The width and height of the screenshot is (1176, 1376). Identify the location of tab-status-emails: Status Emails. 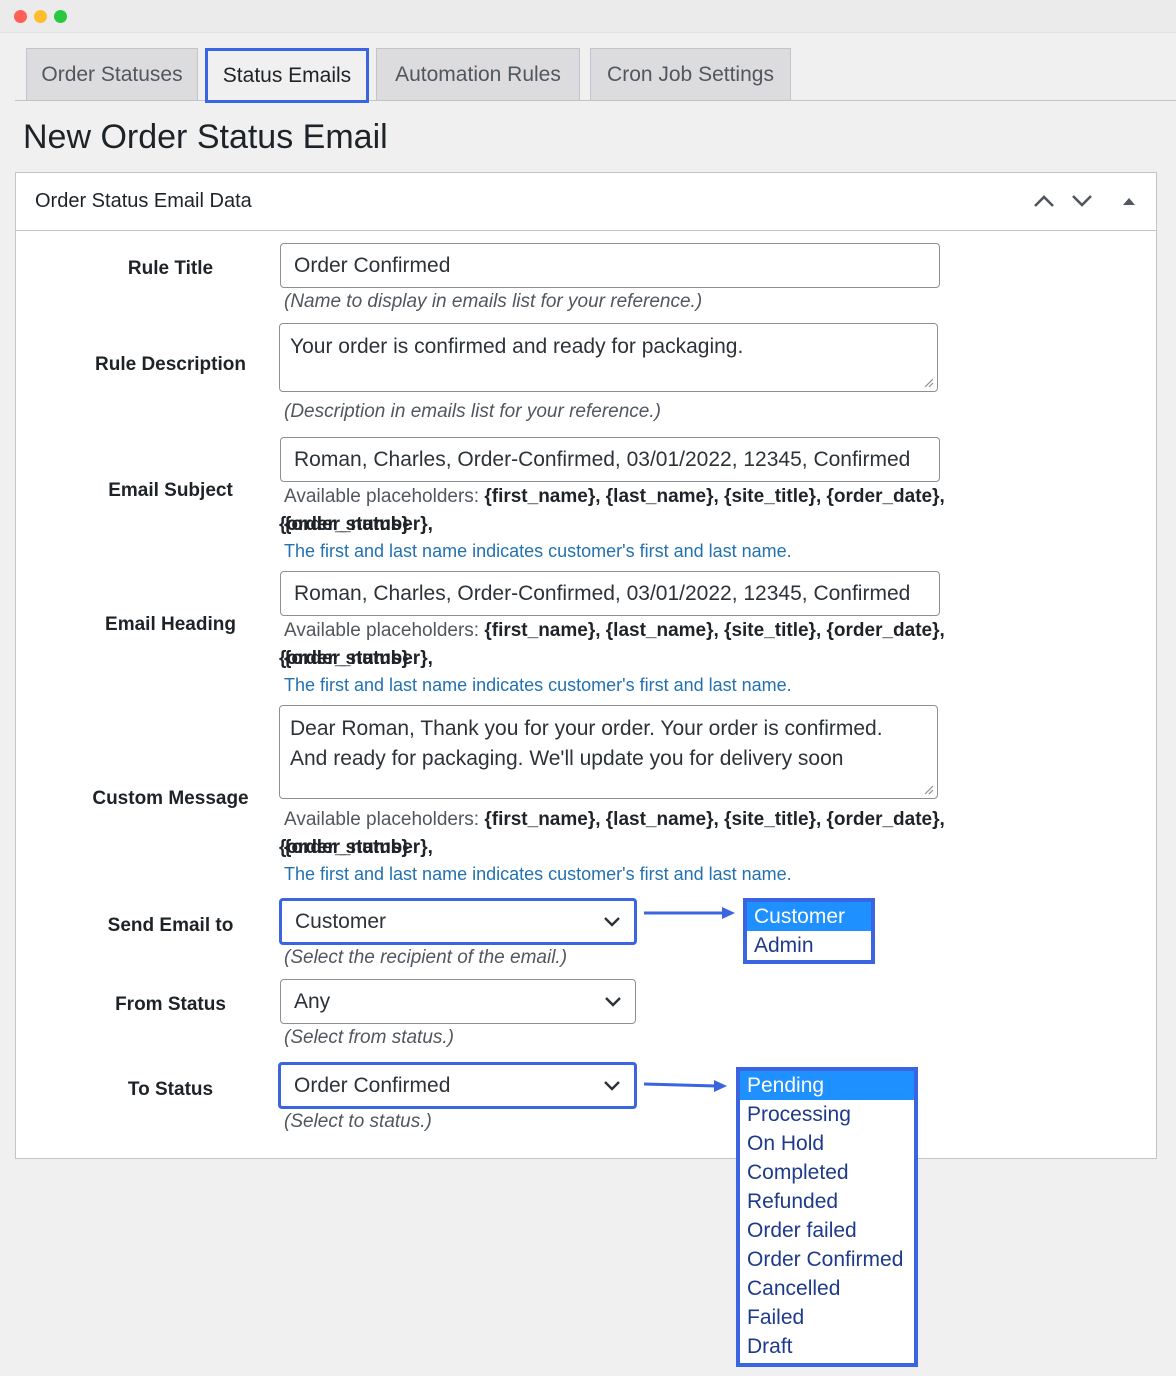
(287, 75).